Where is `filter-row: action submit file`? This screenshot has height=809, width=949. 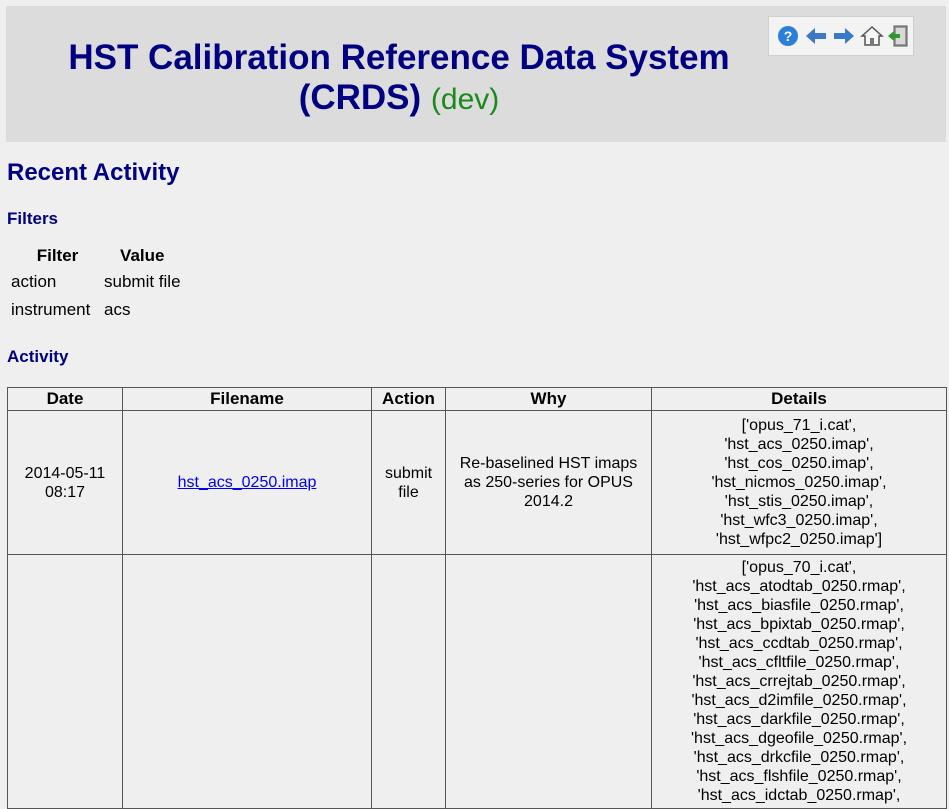
filter-row: action submit file is located at coordinates (96, 284).